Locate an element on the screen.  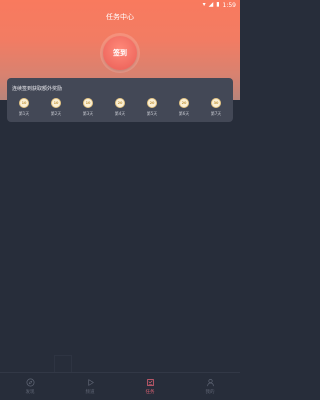
streak-day-label: 第4天 is located at coordinates (120, 113).